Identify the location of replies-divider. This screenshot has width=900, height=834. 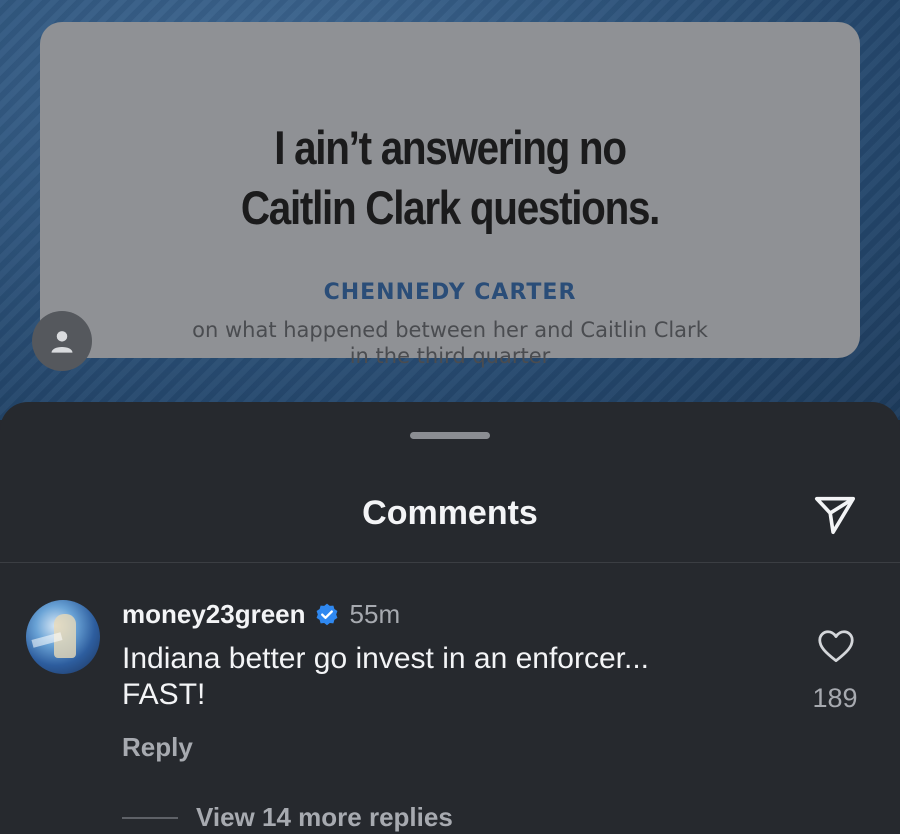
(150, 818).